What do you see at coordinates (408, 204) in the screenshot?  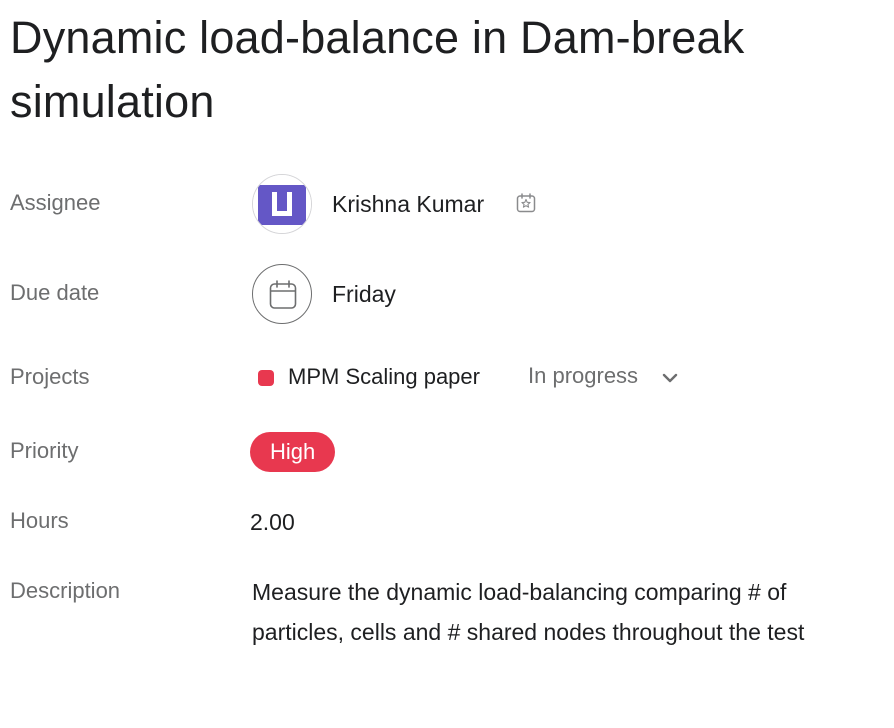 I see `assignee-name: Krishna Kumar` at bounding box center [408, 204].